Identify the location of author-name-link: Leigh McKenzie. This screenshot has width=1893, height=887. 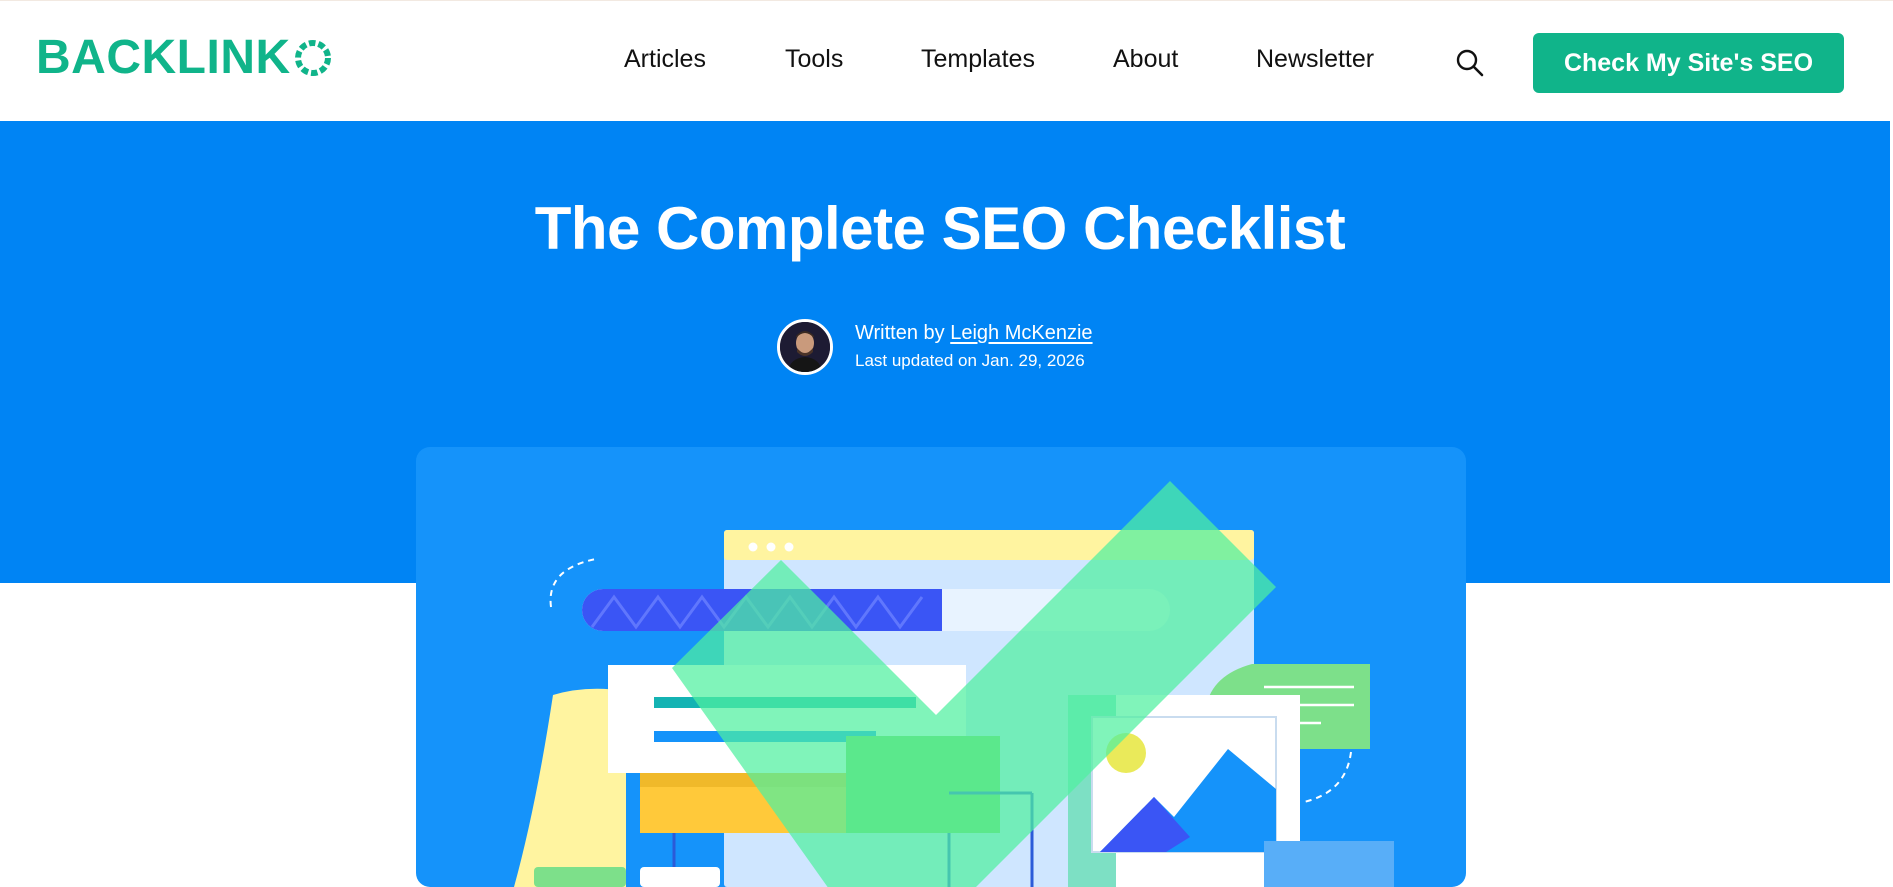
(1021, 333).